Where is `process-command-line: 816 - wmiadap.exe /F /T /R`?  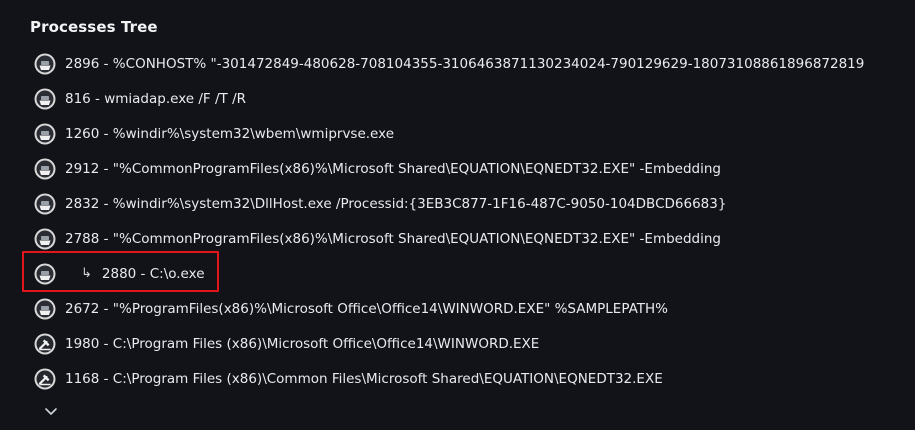 process-command-line: 816 - wmiadap.exe /F /T /R is located at coordinates (155, 98).